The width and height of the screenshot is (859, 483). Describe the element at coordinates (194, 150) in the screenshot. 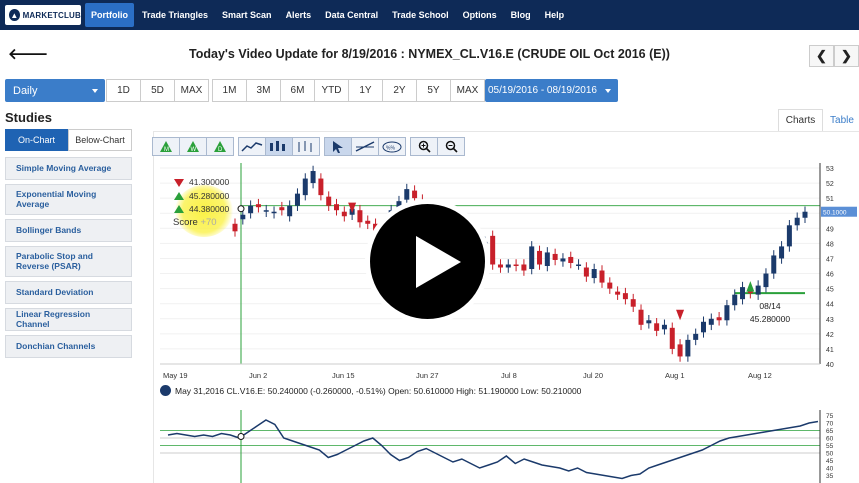

I see `svg-text: W` at that location.